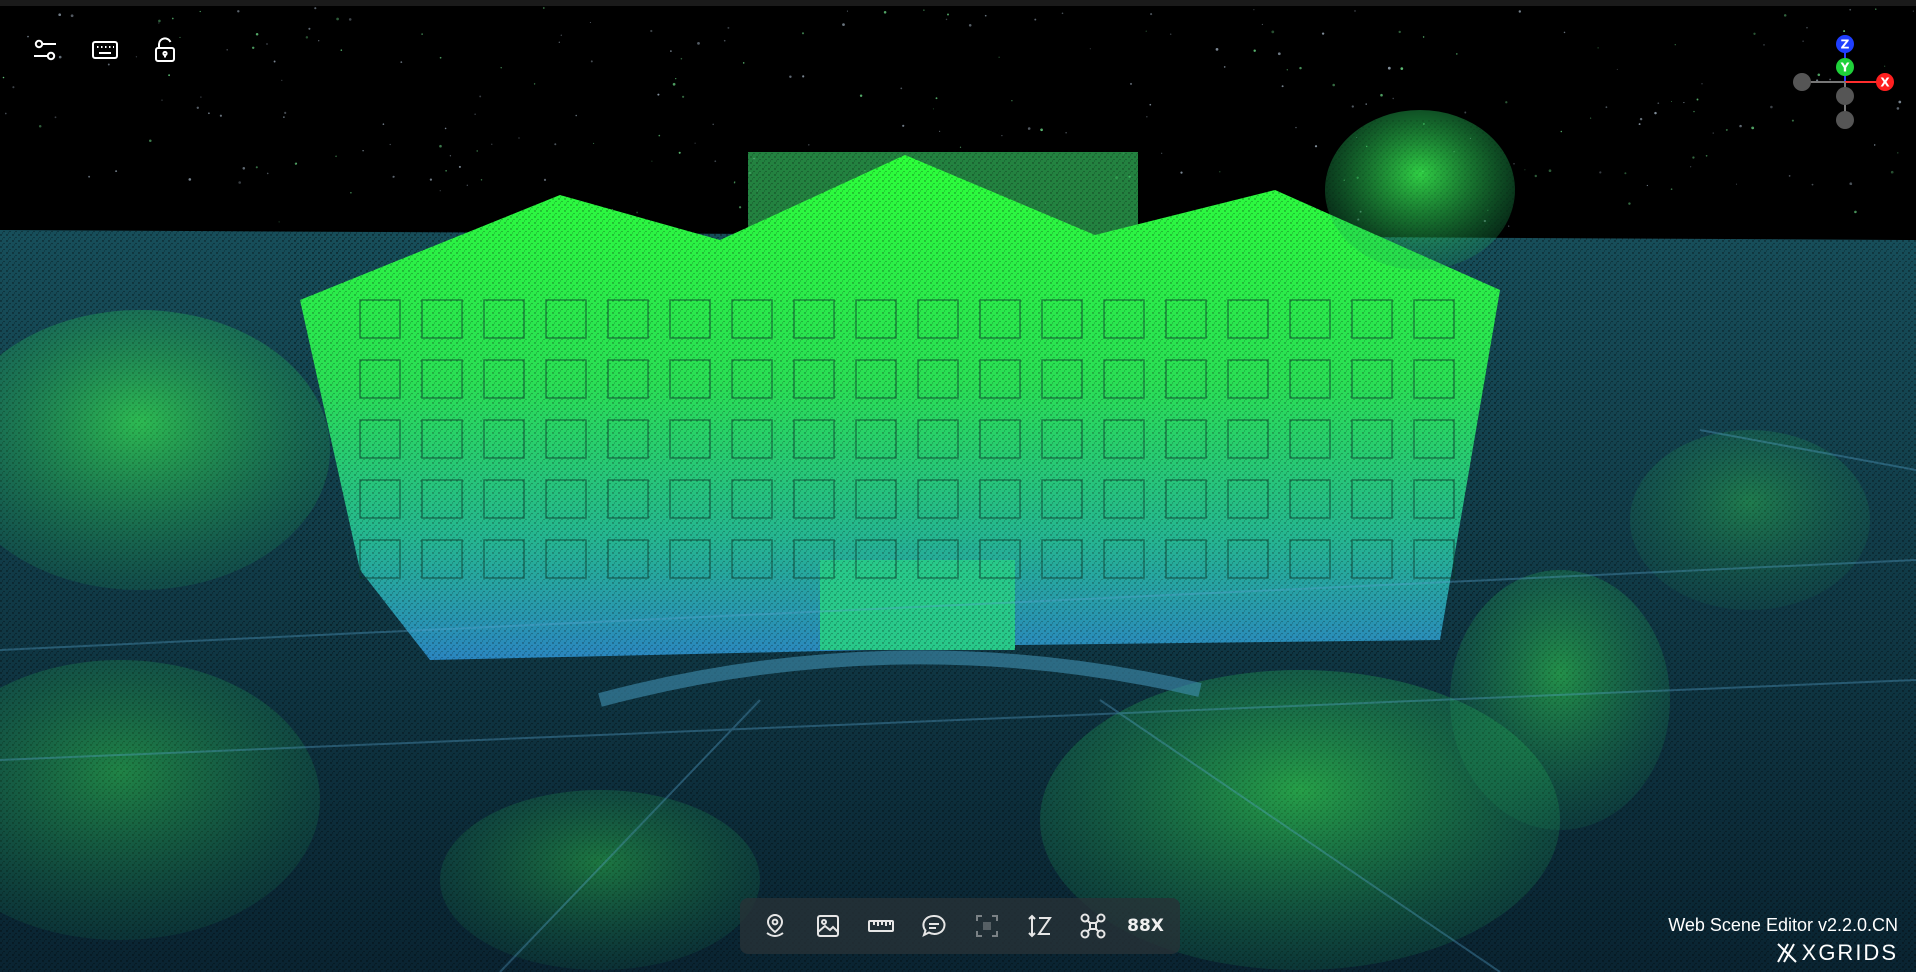 Image resolution: width=1916 pixels, height=972 pixels. I want to click on ruler-icon, so click(880, 926).